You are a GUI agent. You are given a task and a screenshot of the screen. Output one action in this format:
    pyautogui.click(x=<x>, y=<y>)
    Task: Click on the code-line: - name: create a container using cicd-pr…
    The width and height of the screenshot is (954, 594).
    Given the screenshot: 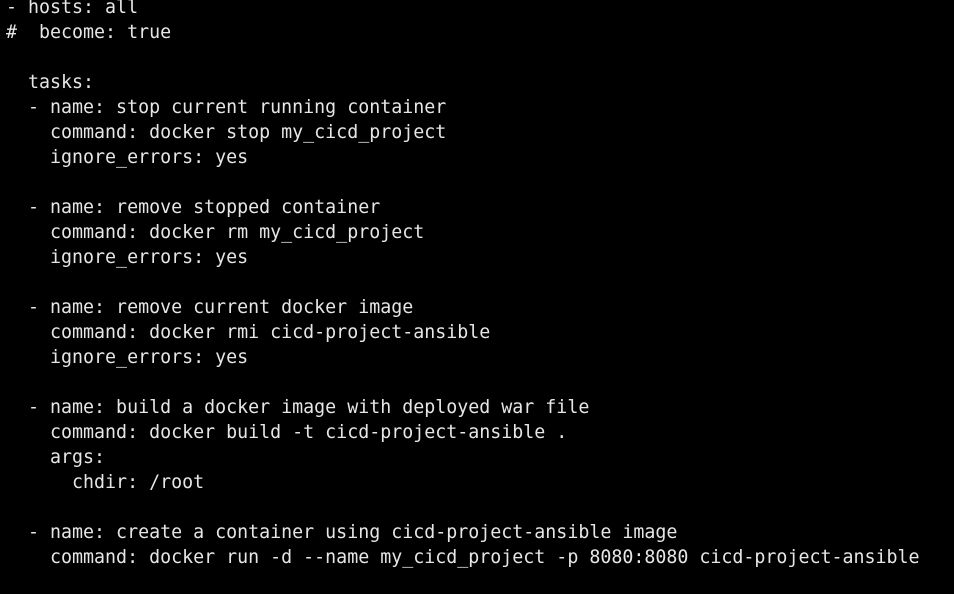 What is the action you would take?
    pyautogui.click(x=342, y=532)
    